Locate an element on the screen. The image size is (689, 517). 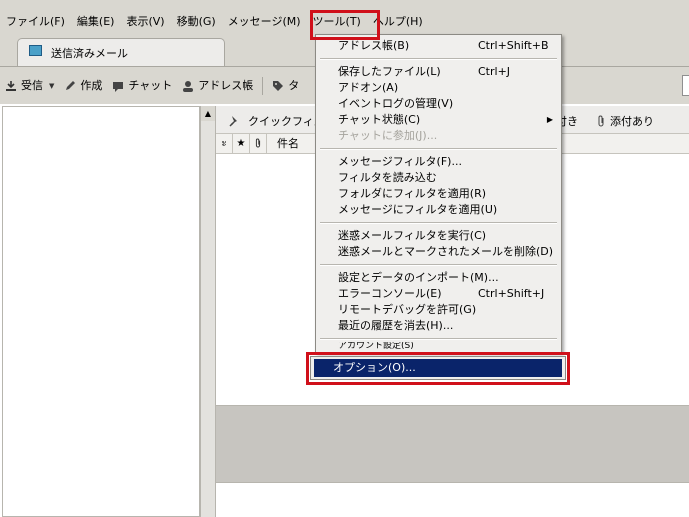
menu-view: 表示(V) is located at coordinates (145, 23).